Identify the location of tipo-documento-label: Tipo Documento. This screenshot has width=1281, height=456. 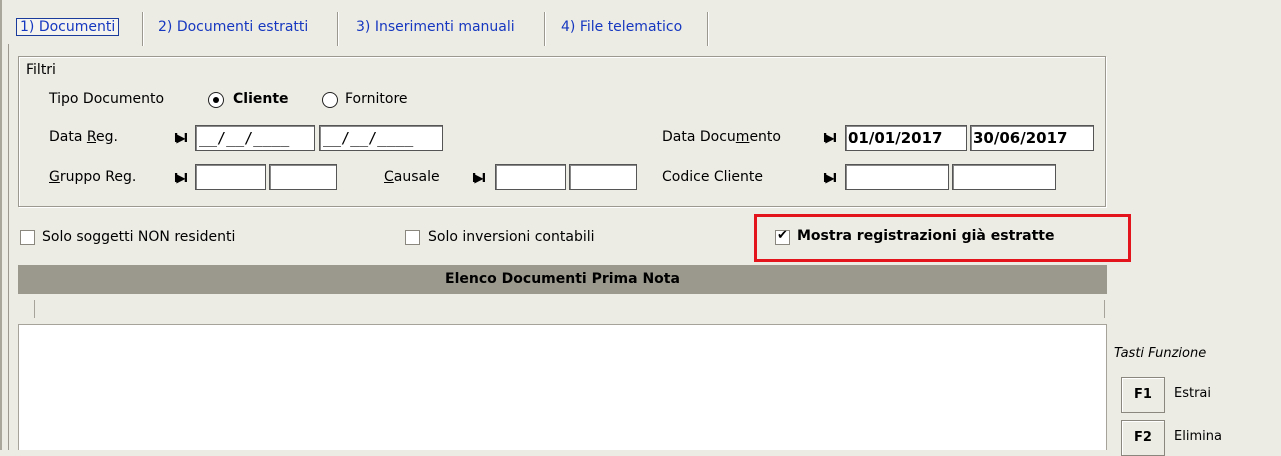
(107, 99).